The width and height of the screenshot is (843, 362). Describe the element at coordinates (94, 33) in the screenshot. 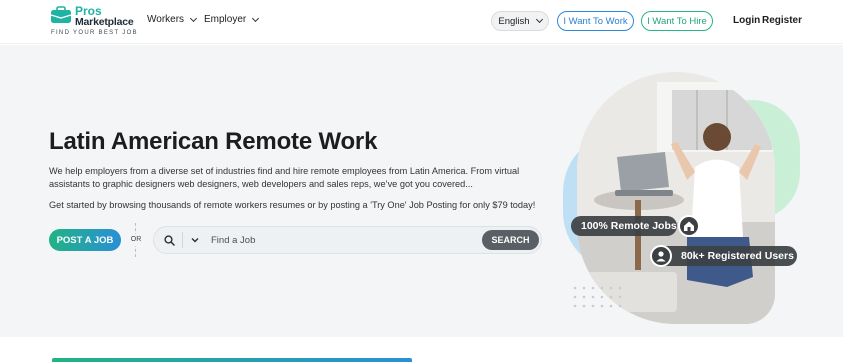

I see `logo-tagline: FIND YOUR BEST JOB` at that location.